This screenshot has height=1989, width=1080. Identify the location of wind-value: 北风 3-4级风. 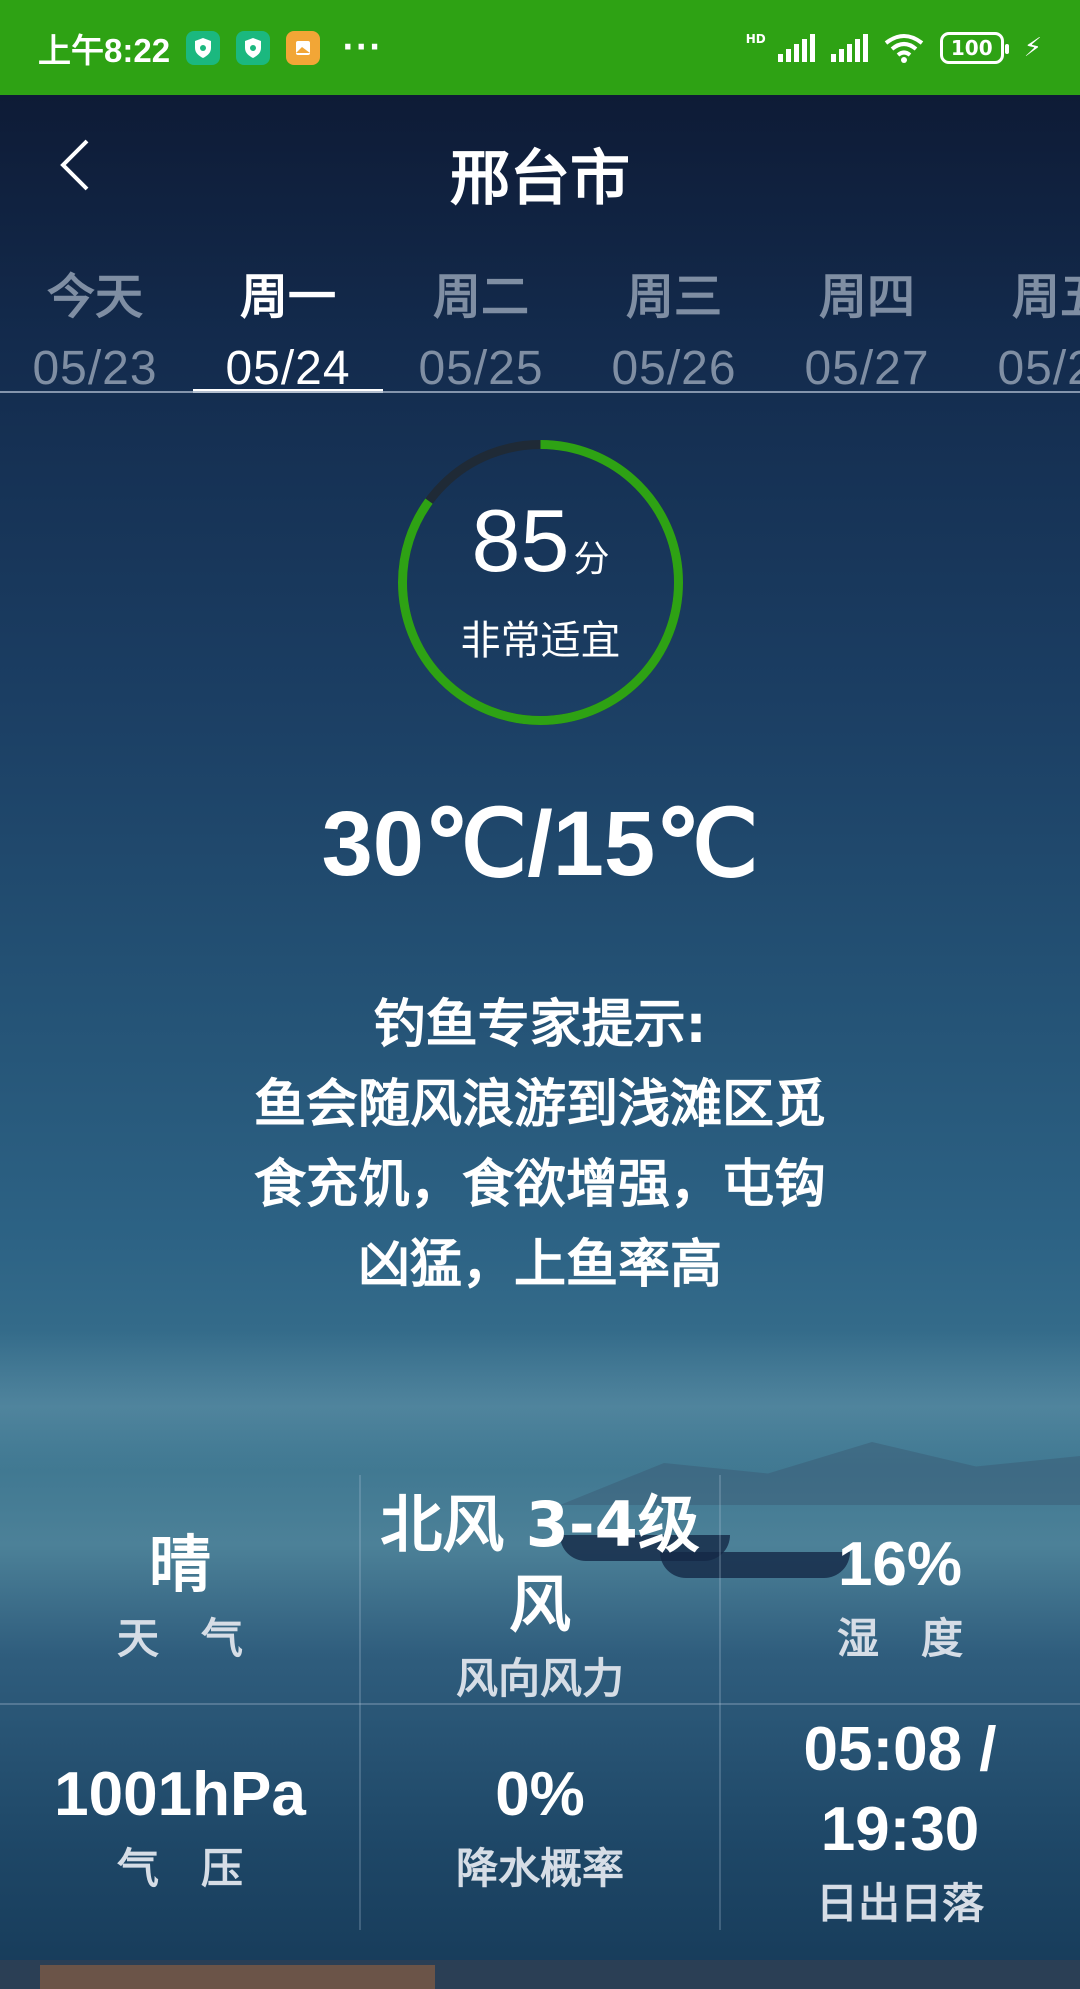
(540, 1564).